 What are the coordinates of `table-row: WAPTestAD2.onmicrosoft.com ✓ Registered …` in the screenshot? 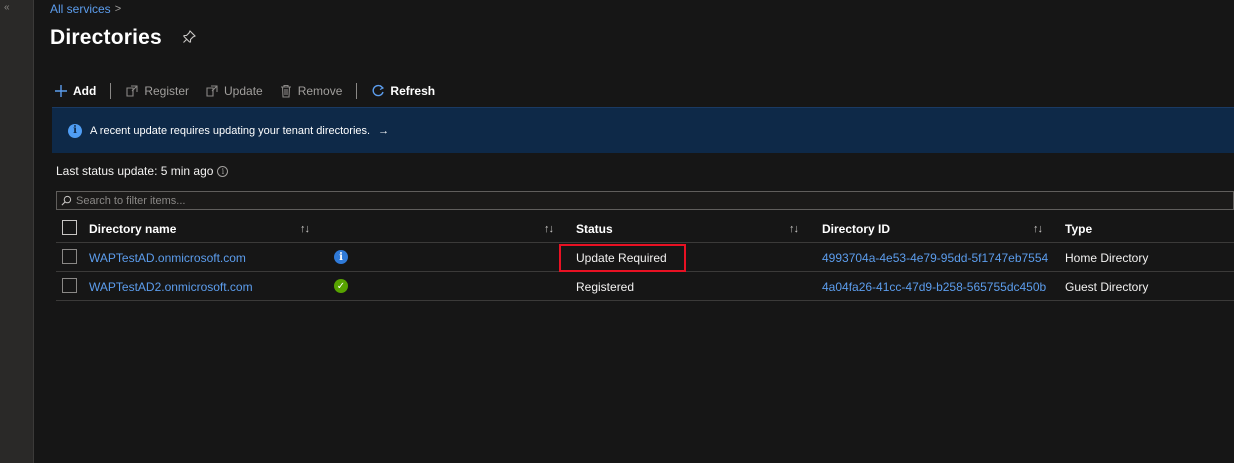 It's located at (645, 286).